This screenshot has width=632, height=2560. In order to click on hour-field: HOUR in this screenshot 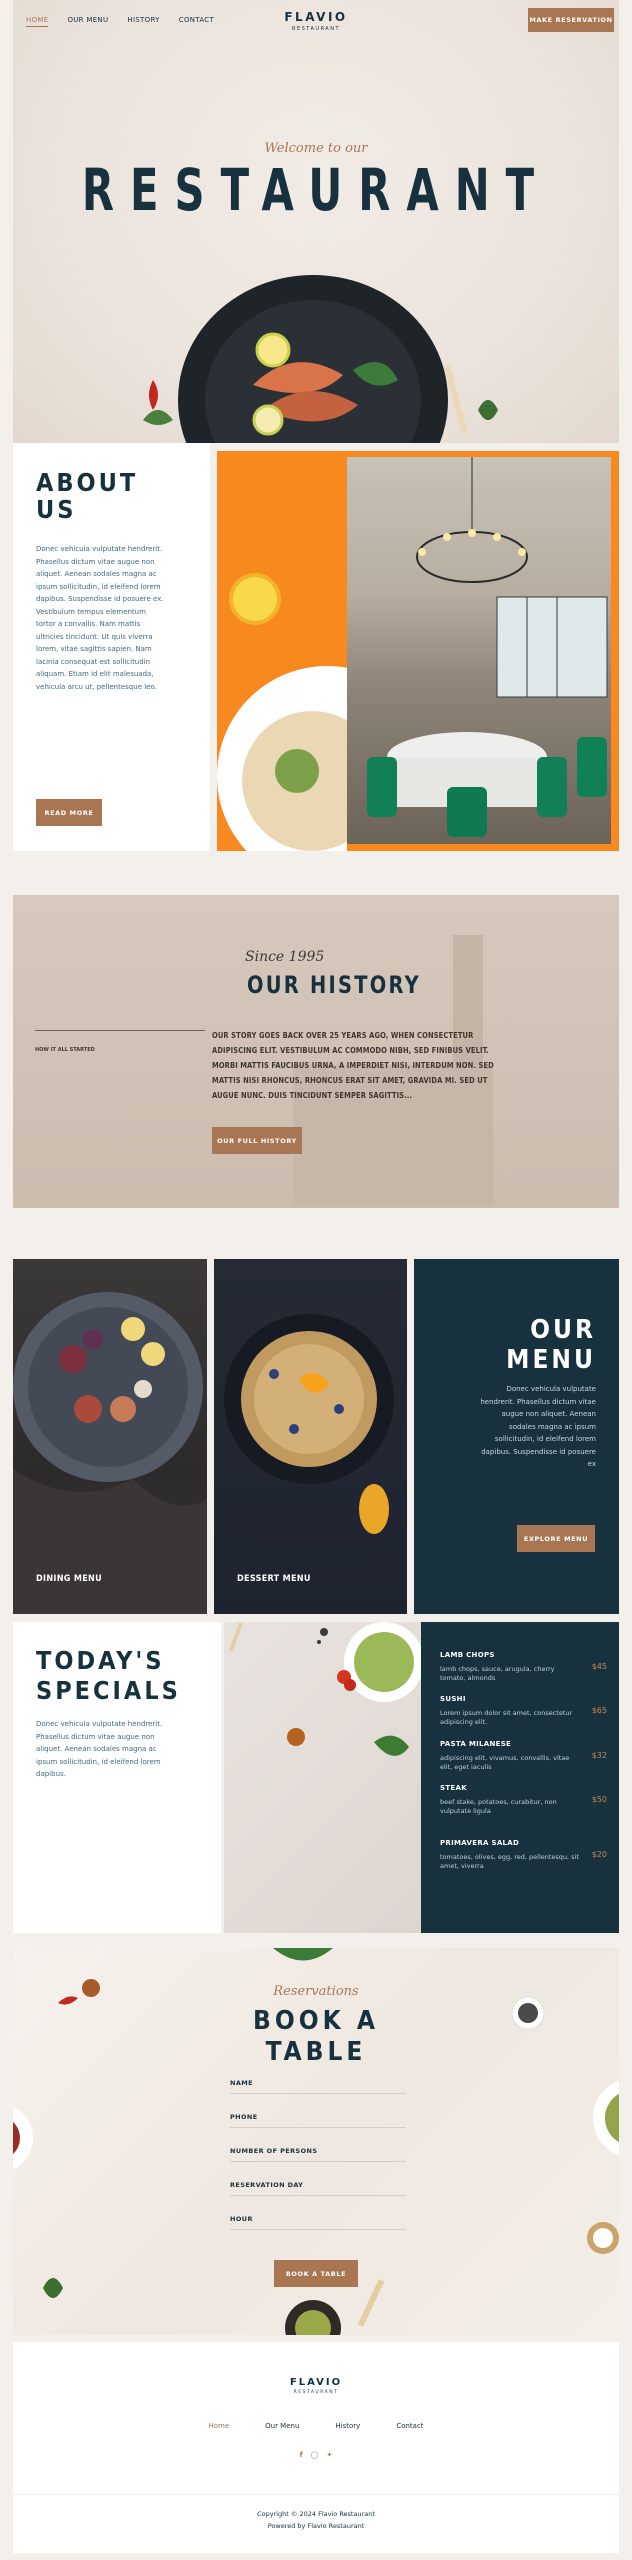, I will do `click(318, 2213)`.